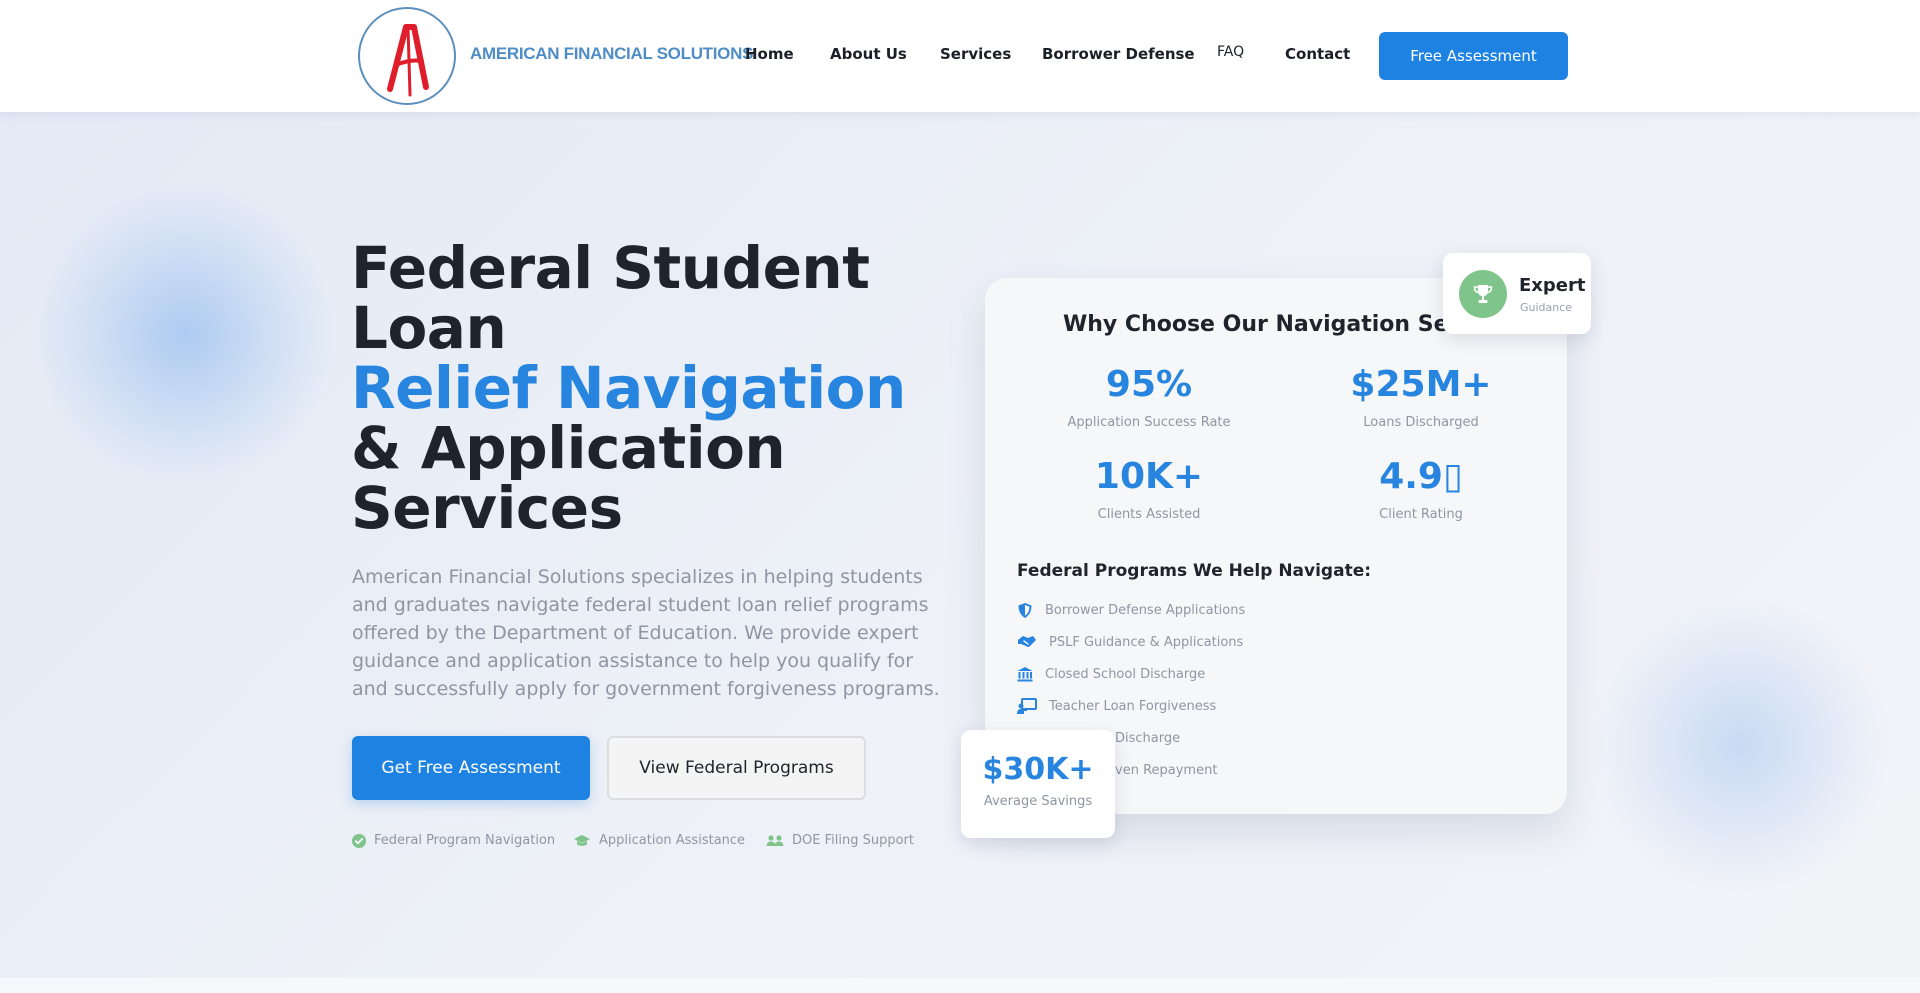 This screenshot has width=1920, height=993. I want to click on stat-value: $25M+, so click(1421, 384).